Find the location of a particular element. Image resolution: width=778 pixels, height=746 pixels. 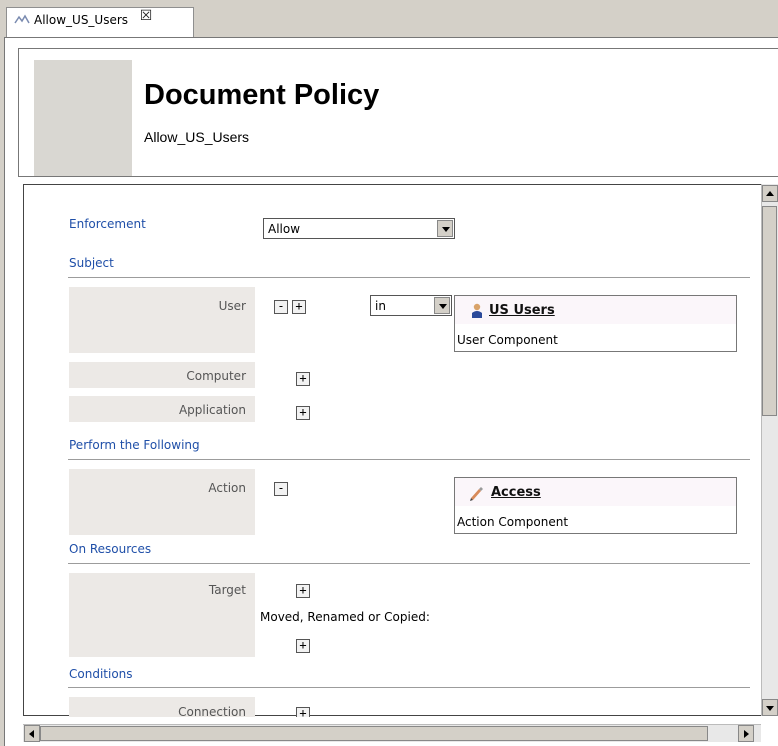

user-add-button: + is located at coordinates (299, 307).